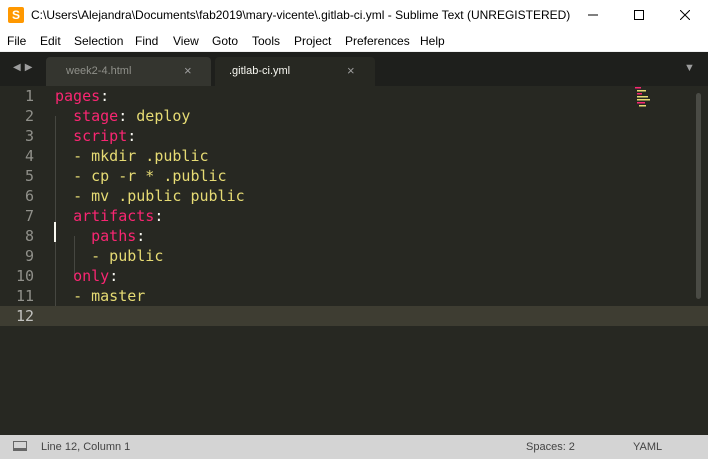  Describe the element at coordinates (150, 176) in the screenshot. I see `yaml-value: - cp -r * .public` at that location.